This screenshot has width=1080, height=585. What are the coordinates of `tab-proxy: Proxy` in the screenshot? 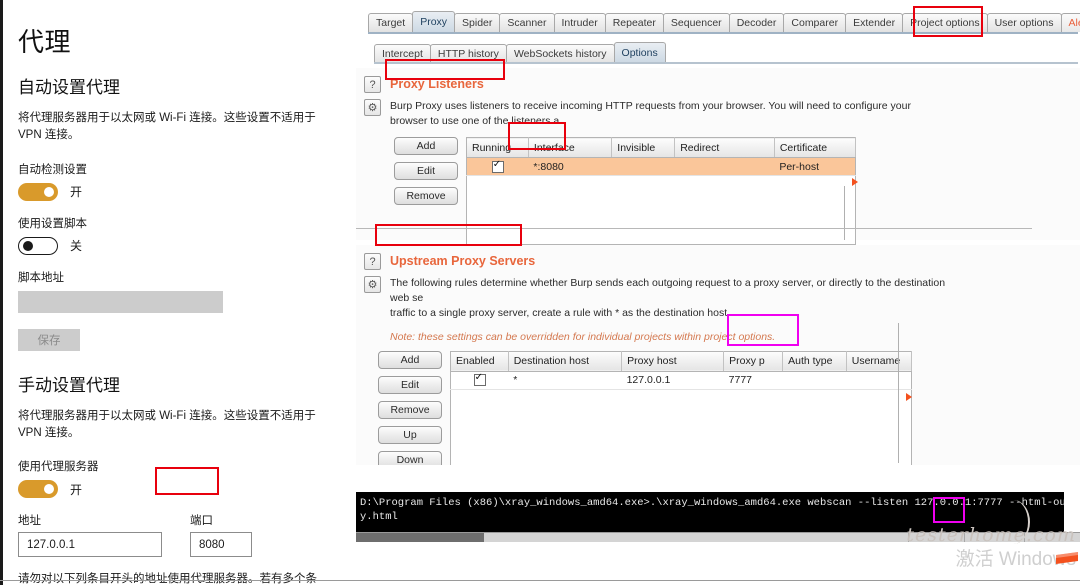 It's located at (434, 21).